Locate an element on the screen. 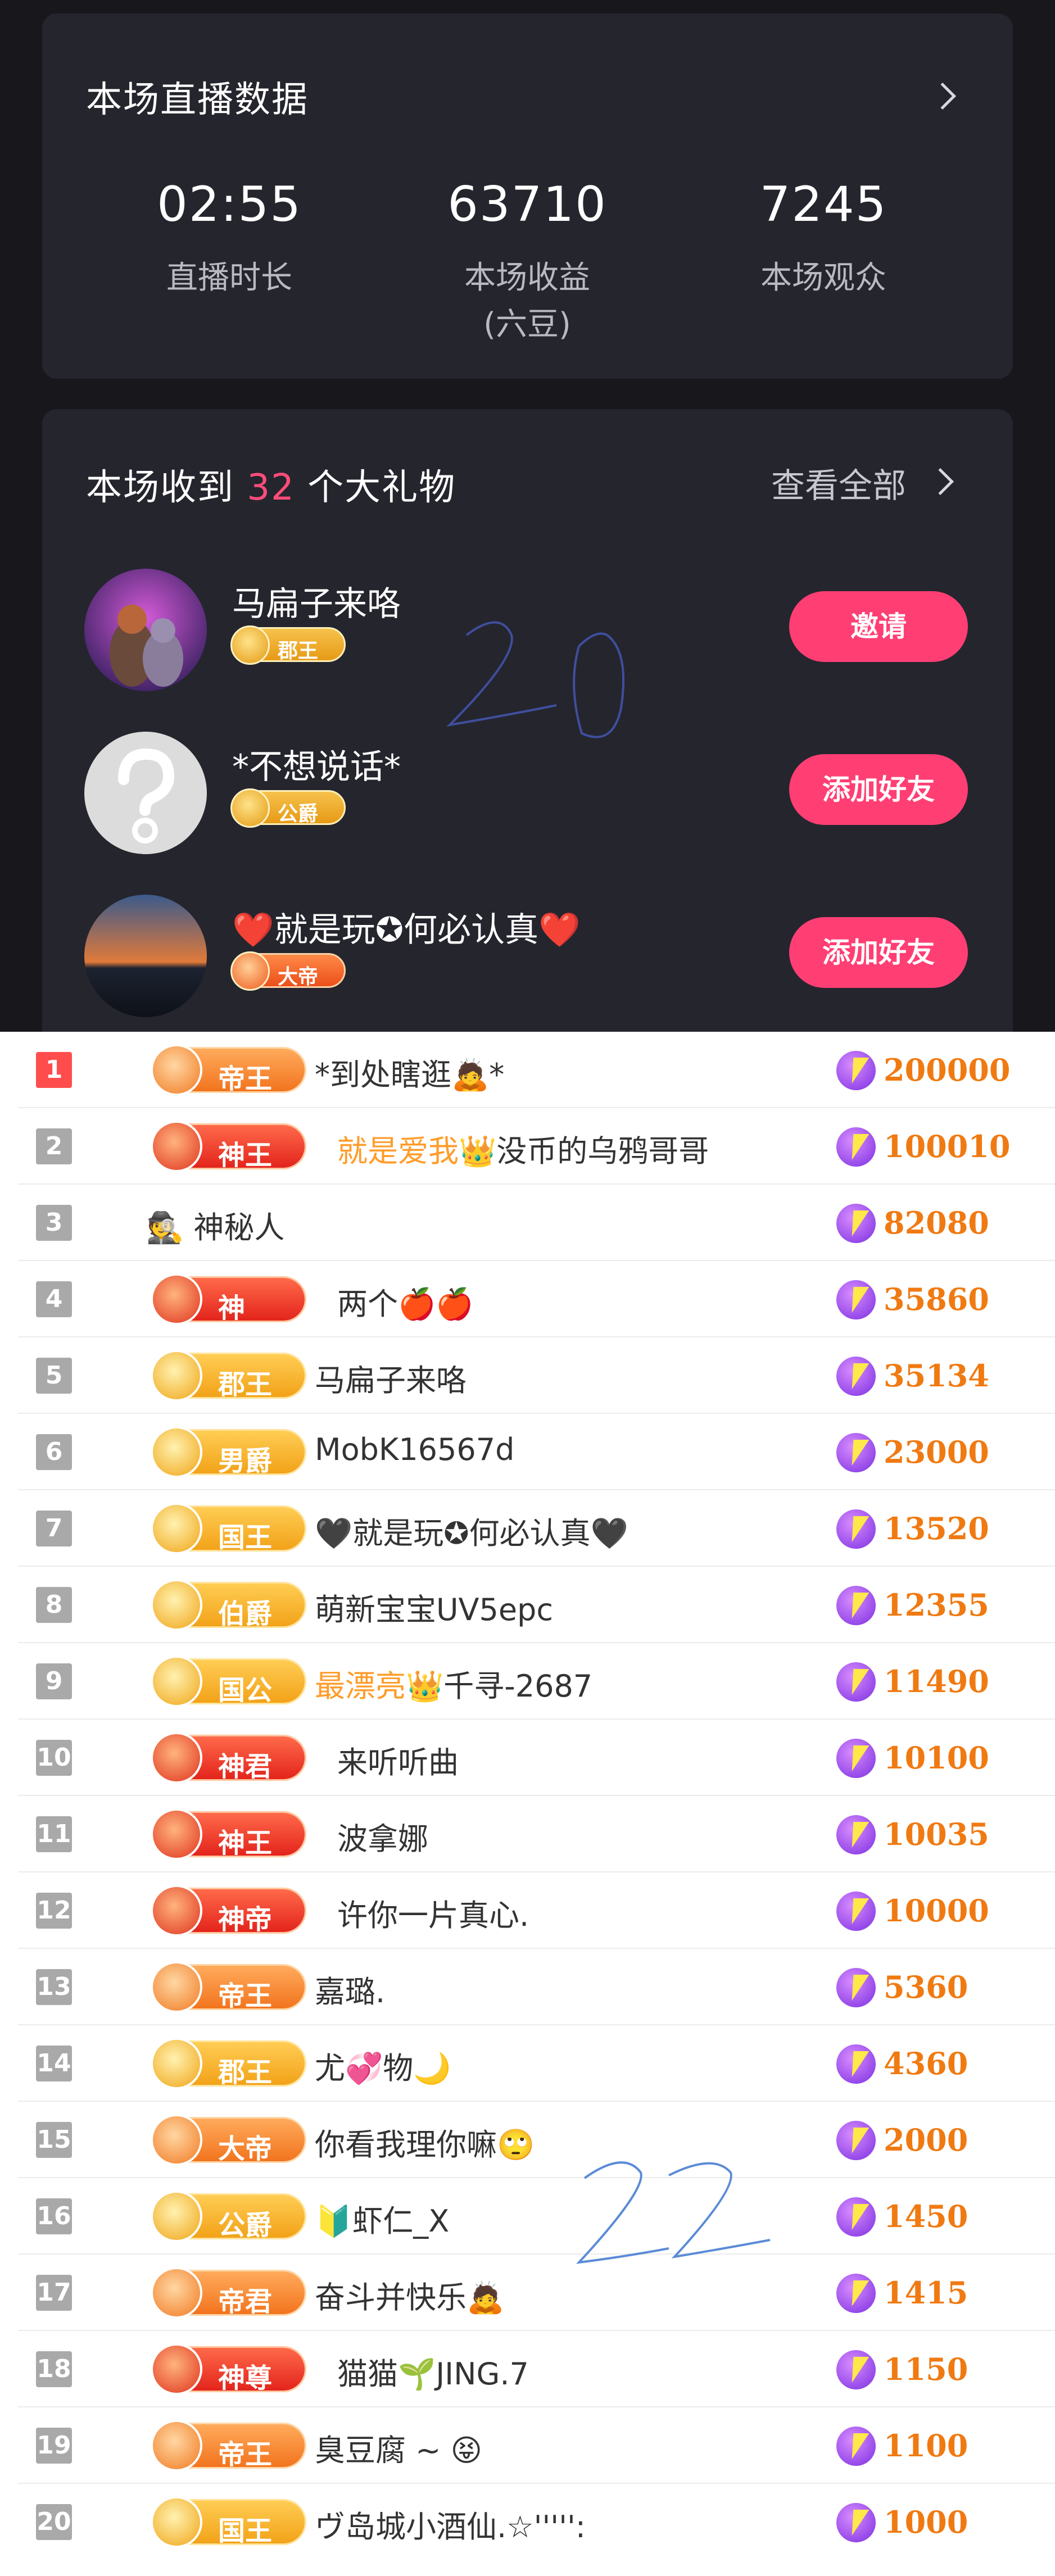 The width and height of the screenshot is (1055, 2576). view-all-link: 查看全部 is located at coordinates (838, 483).